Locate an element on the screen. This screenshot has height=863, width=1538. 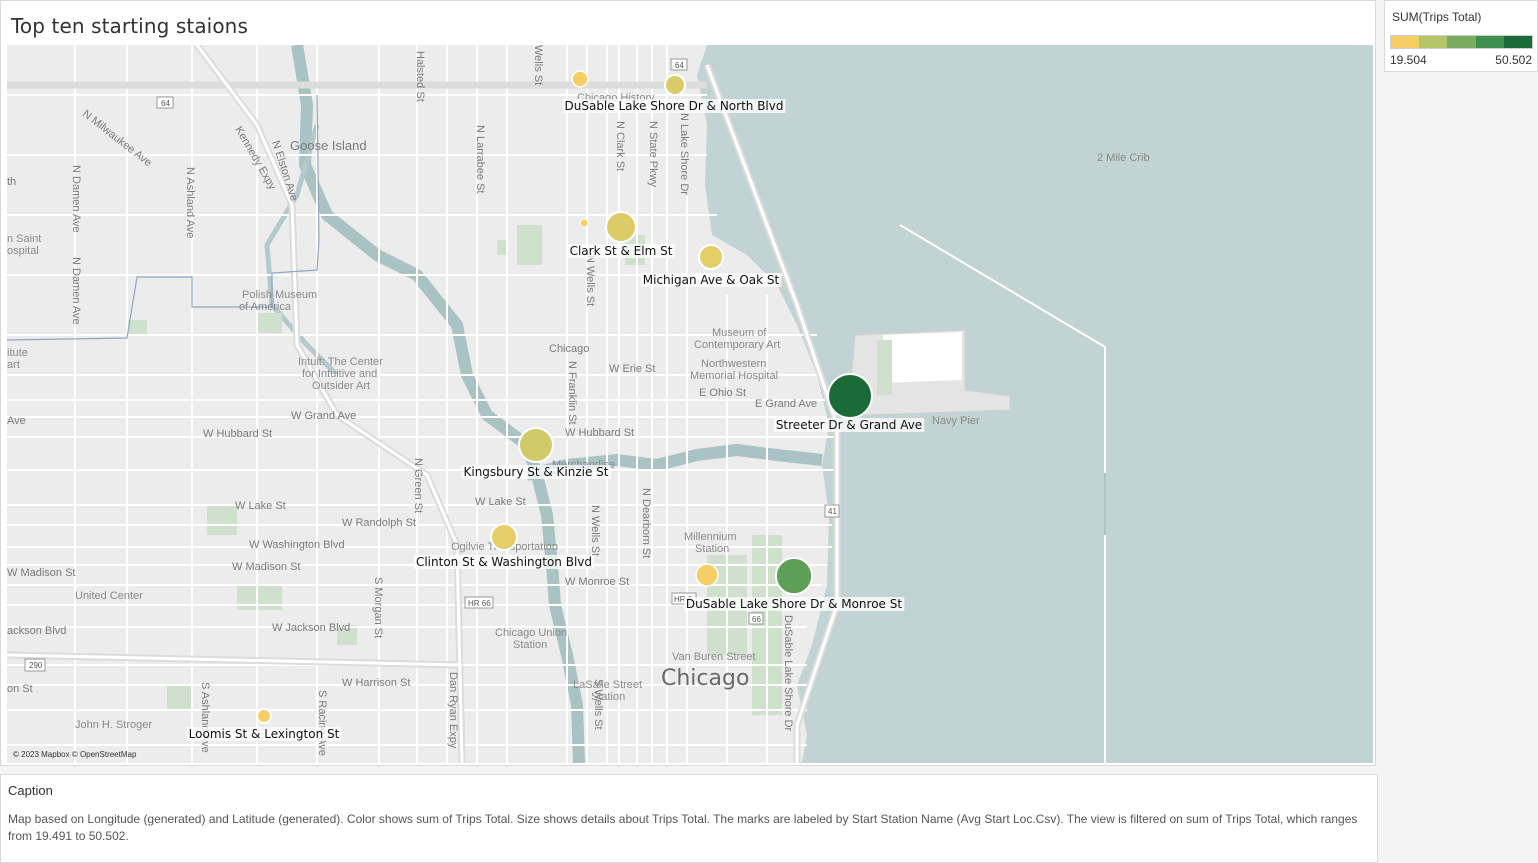
svg-text: n Saint is located at coordinates (24, 239).